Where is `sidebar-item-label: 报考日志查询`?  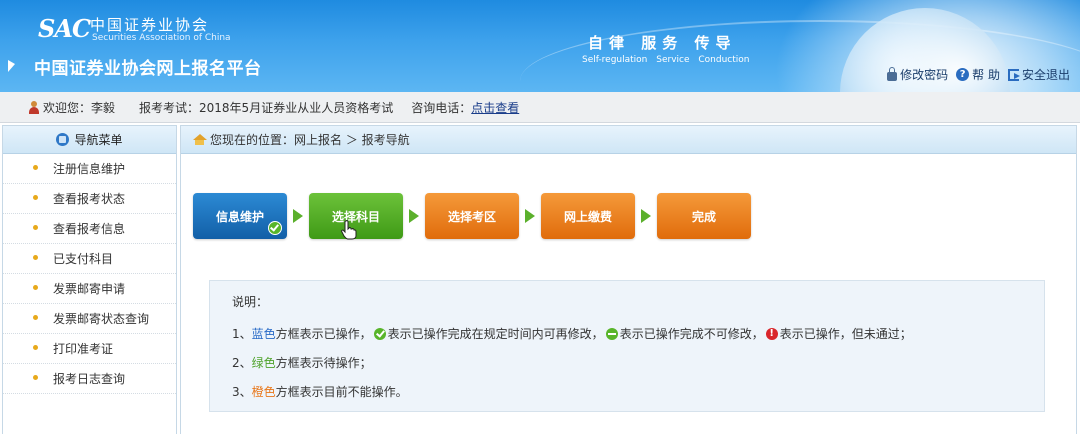
sidebar-item-label: 报考日志查询 is located at coordinates (89, 379).